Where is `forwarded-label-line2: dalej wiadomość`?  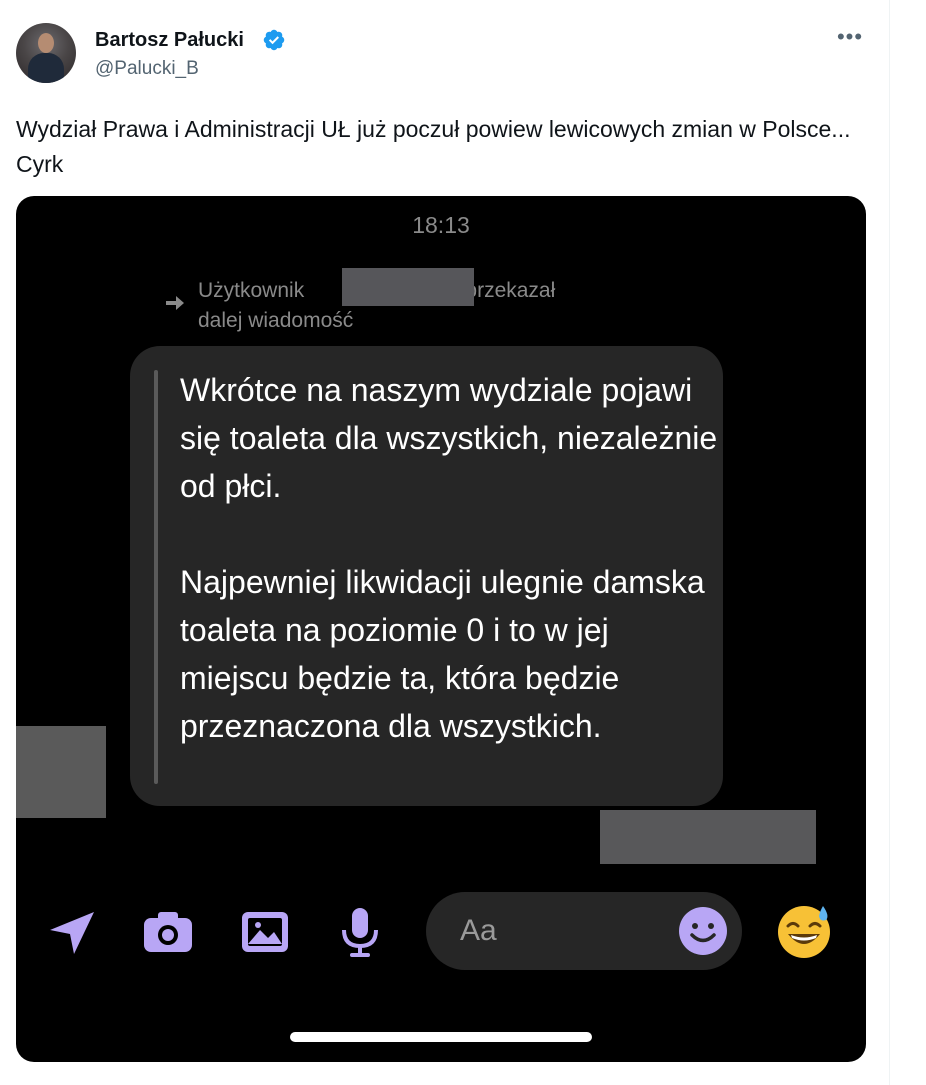 forwarded-label-line2: dalej wiadomość is located at coordinates (276, 320).